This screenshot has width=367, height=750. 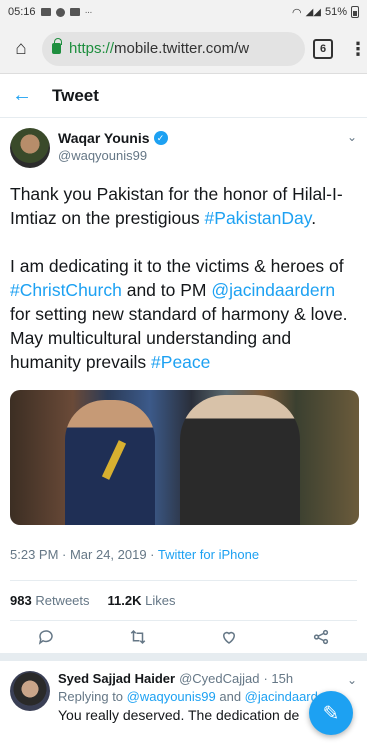 What do you see at coordinates (166, 290) in the screenshot?
I see `text-segment: and to PM` at bounding box center [166, 290].